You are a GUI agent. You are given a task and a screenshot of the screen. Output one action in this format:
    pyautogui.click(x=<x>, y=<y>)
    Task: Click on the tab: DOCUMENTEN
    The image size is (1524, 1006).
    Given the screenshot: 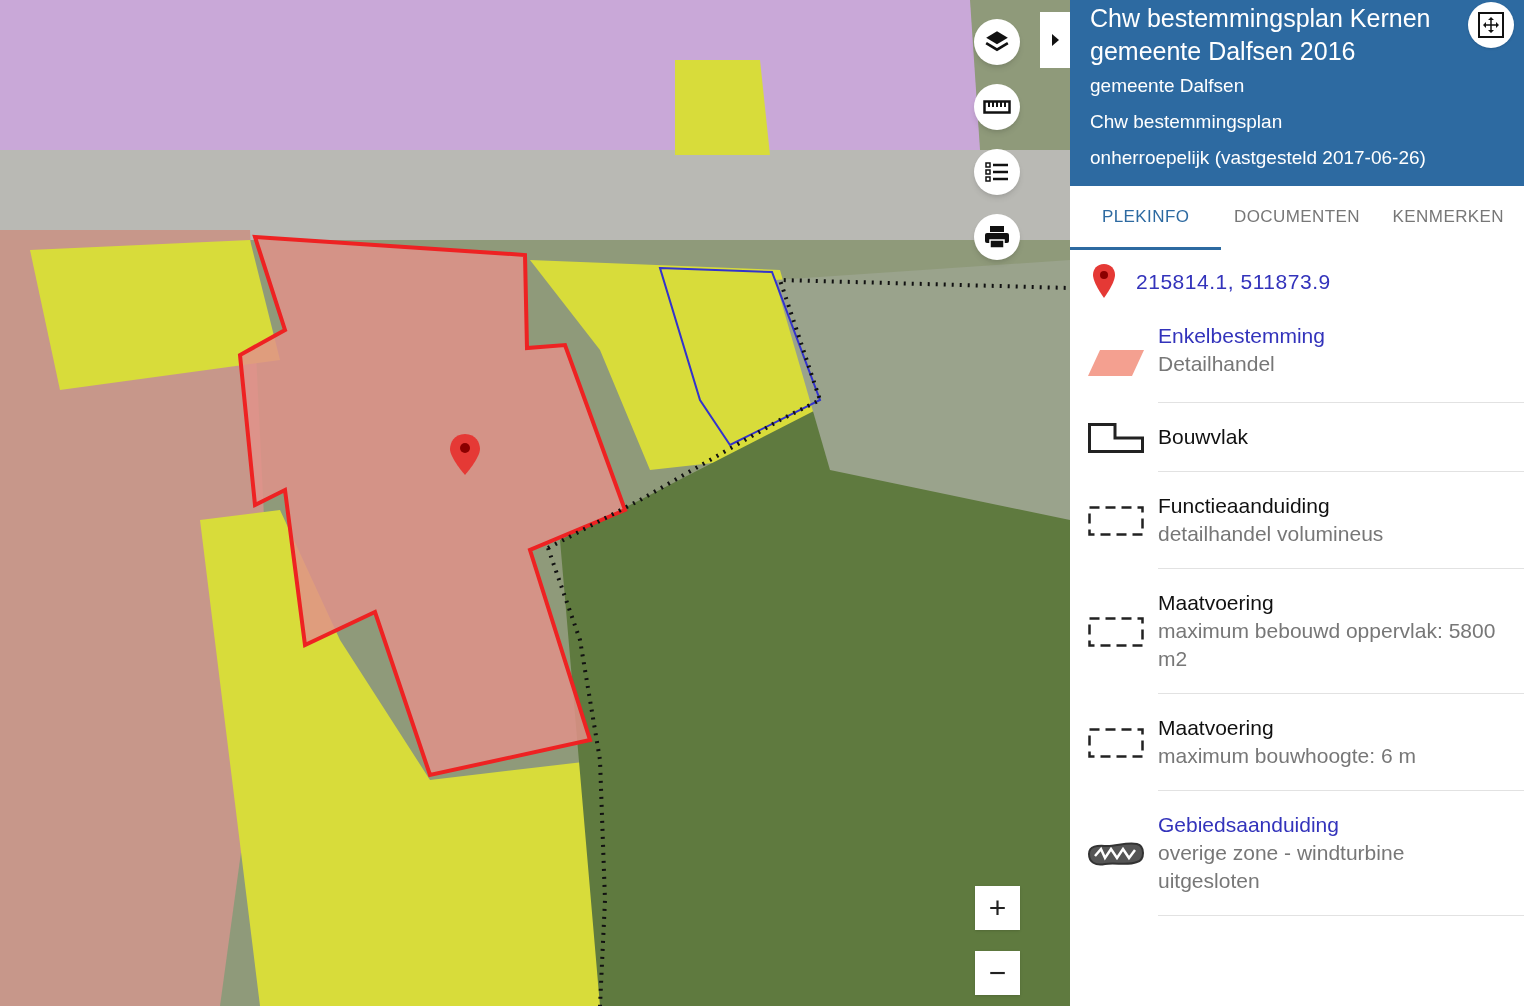 What is the action you would take?
    pyautogui.click(x=1297, y=218)
    